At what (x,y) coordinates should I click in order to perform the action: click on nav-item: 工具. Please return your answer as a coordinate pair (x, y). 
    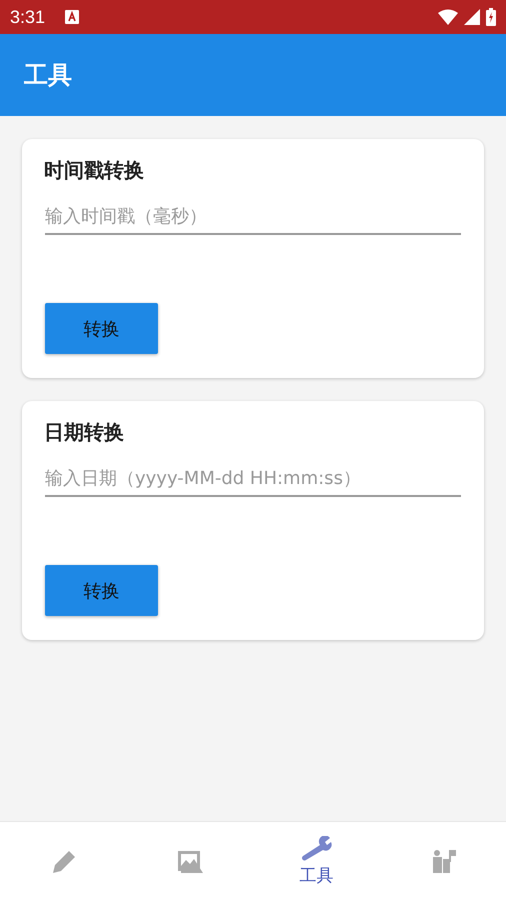
    Looking at the image, I should click on (316, 861).